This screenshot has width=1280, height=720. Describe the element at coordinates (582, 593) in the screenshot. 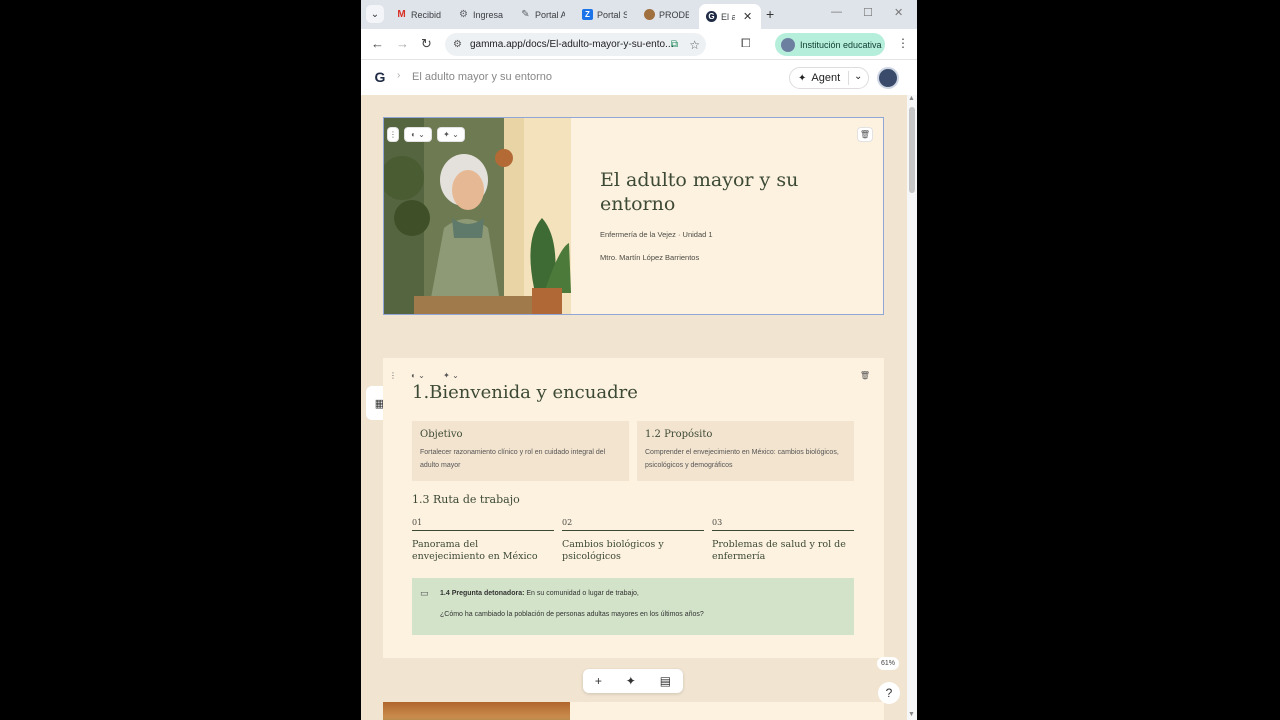

I see `callout-rest: En su comunidad o lugar de trabajo,` at that location.